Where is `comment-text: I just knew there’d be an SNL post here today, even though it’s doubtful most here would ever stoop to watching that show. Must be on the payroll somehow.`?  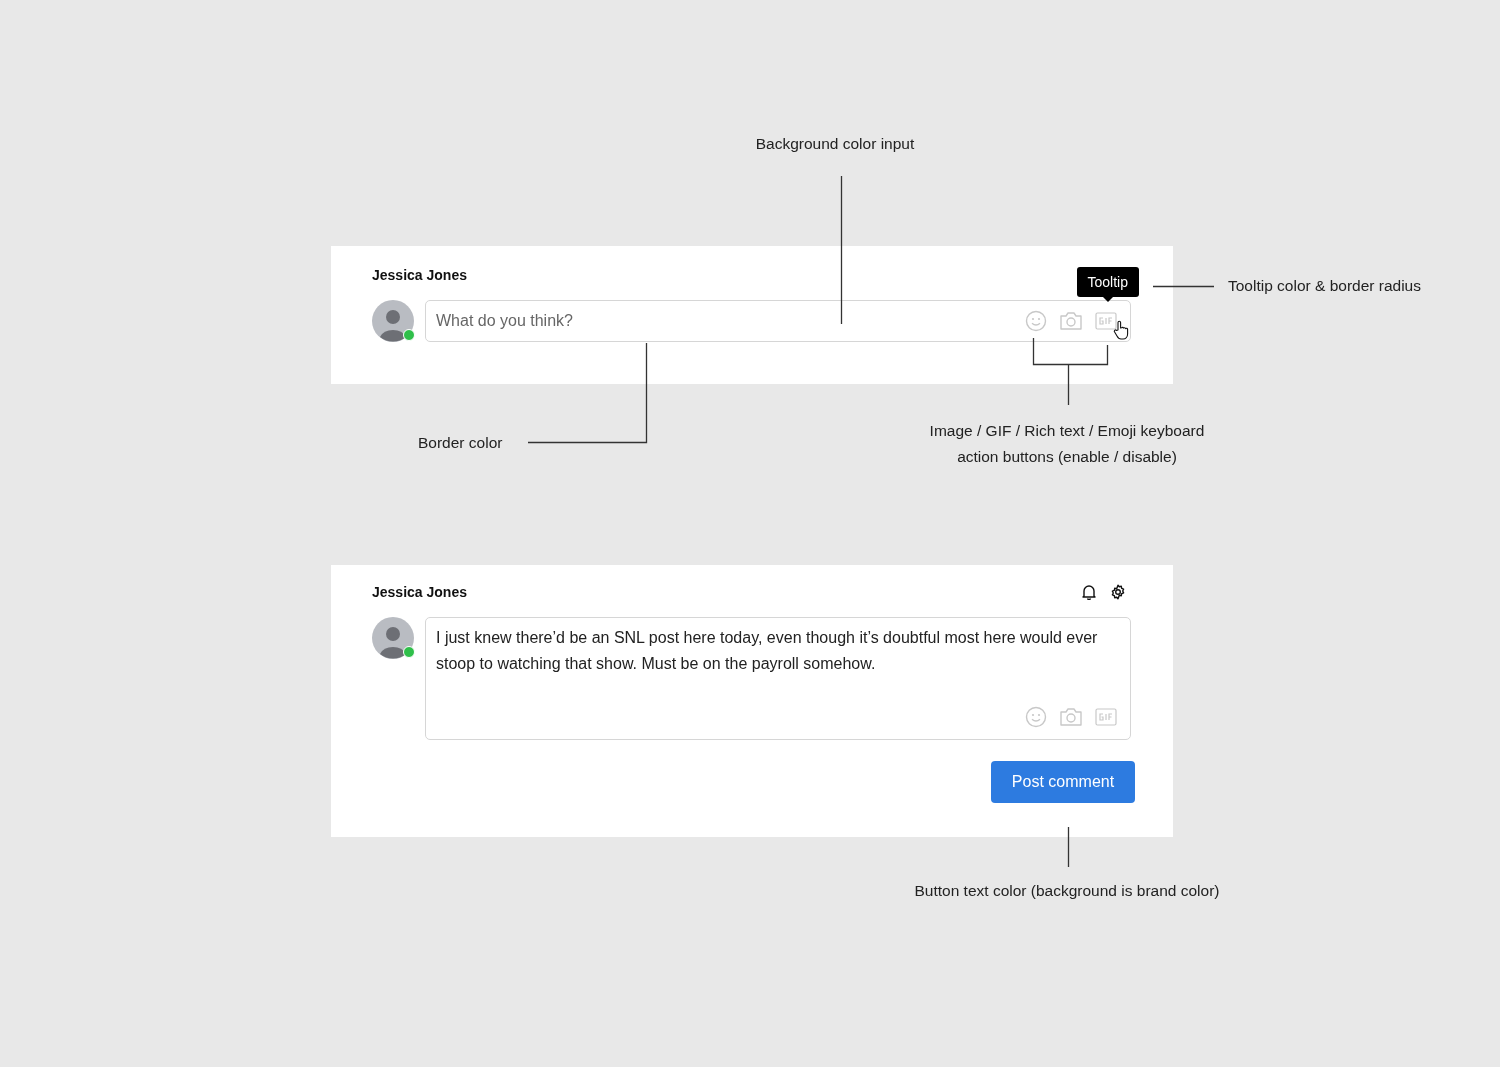
comment-text: I just knew there’d be an SNL post here today, even though it’s doubtful most here would ever stoop to watching that show. Must be on the payroll somehow. is located at coordinates (767, 651).